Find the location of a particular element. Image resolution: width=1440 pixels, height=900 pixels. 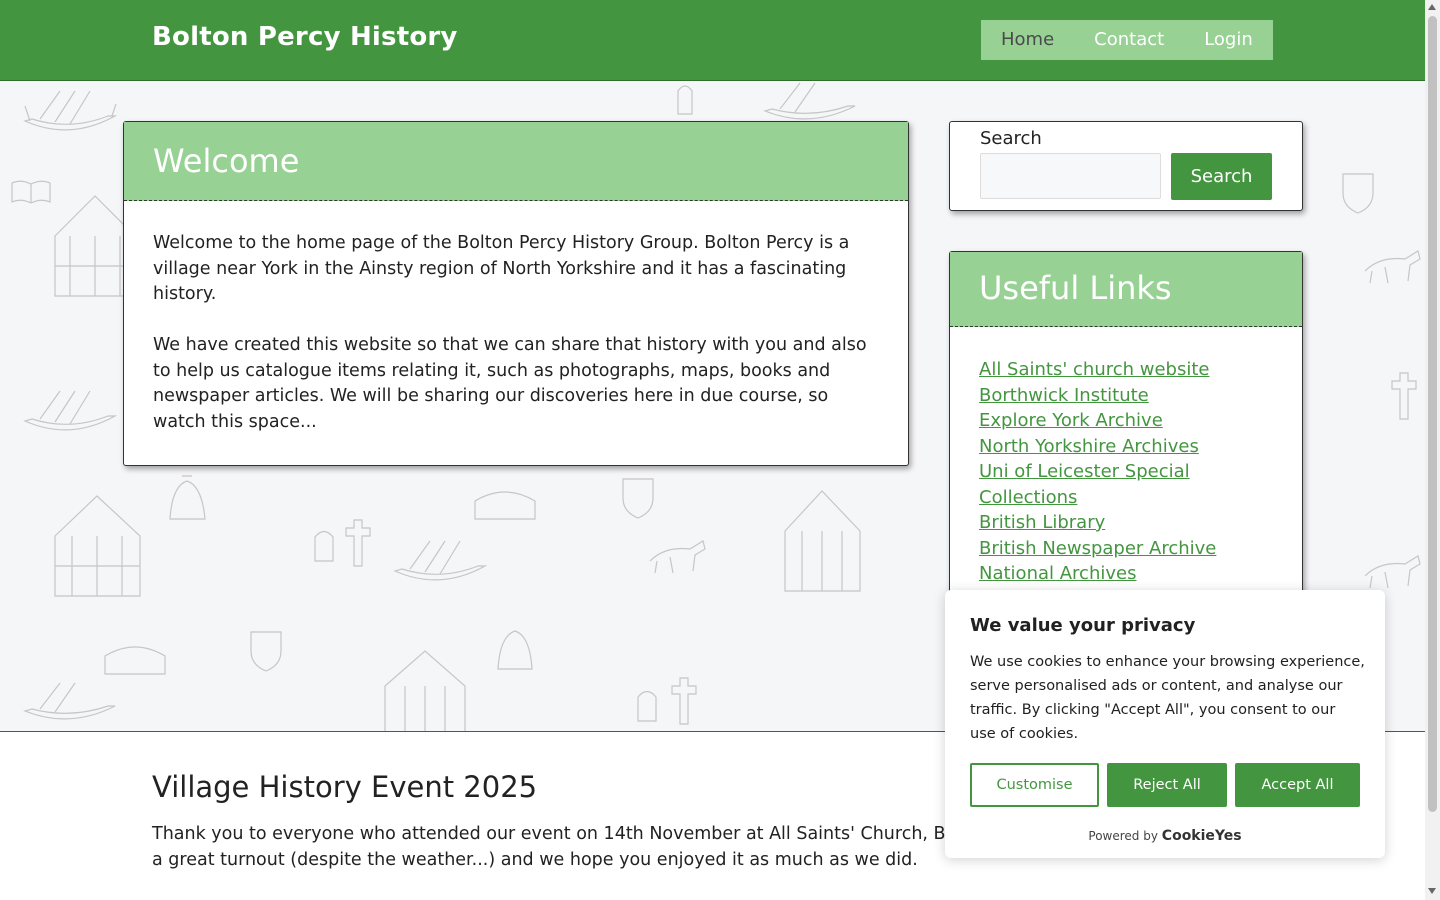

nav-home-link: Home is located at coordinates (1027, 40).